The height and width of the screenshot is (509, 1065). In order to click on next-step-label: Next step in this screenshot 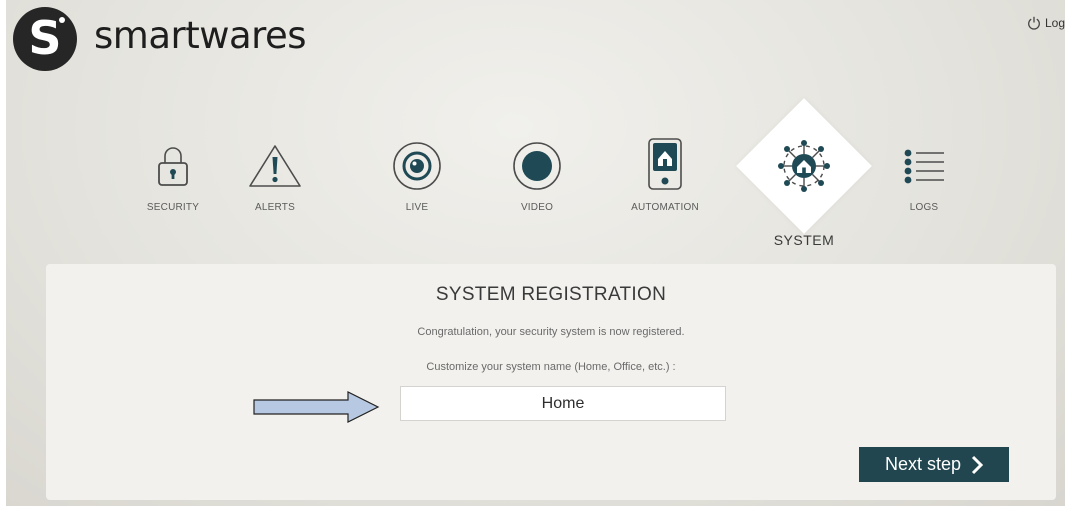, I will do `click(923, 464)`.